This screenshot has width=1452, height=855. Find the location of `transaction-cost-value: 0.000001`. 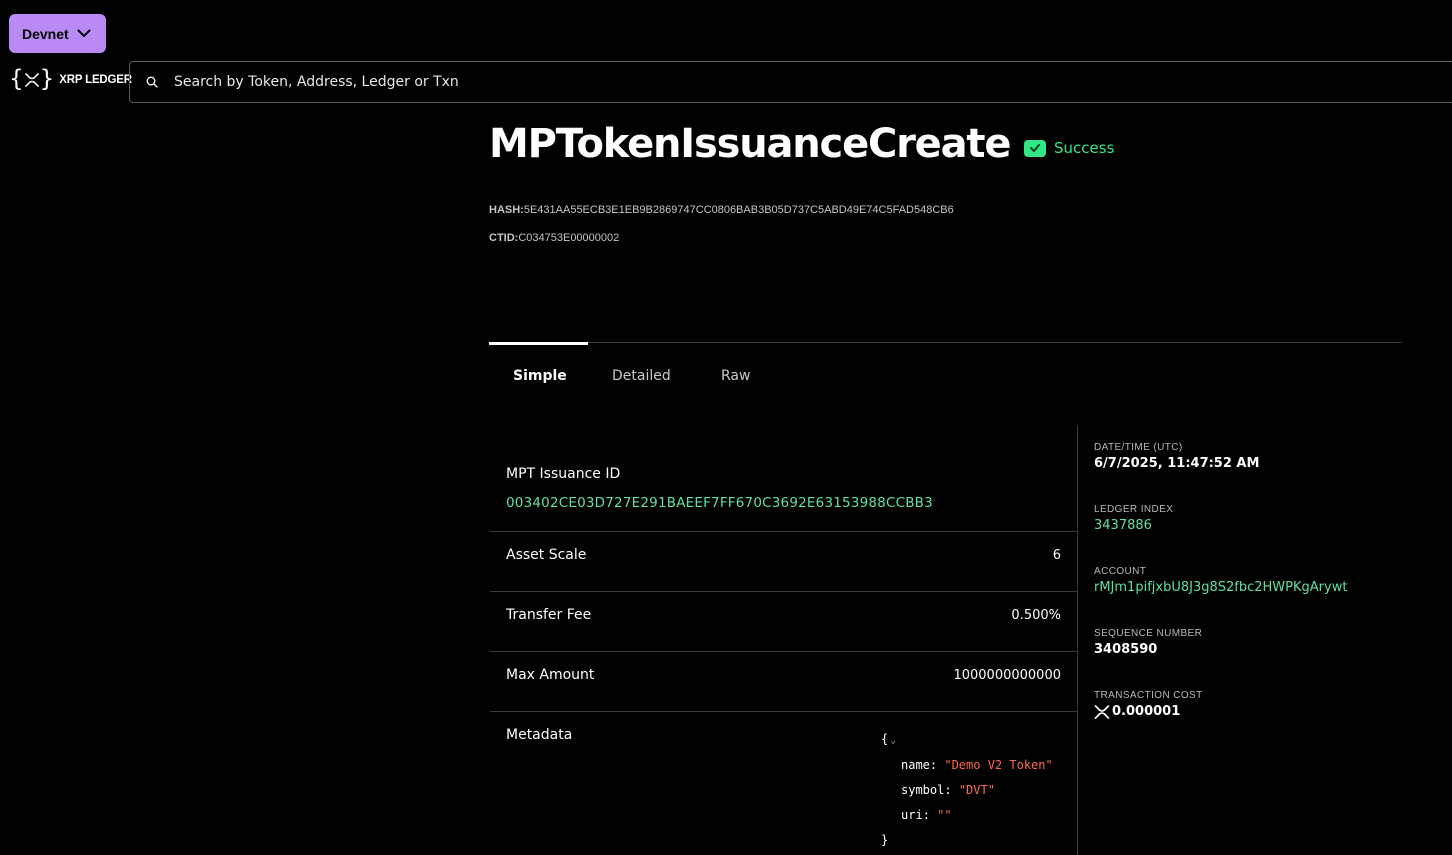

transaction-cost-value: 0.000001 is located at coordinates (1146, 711).